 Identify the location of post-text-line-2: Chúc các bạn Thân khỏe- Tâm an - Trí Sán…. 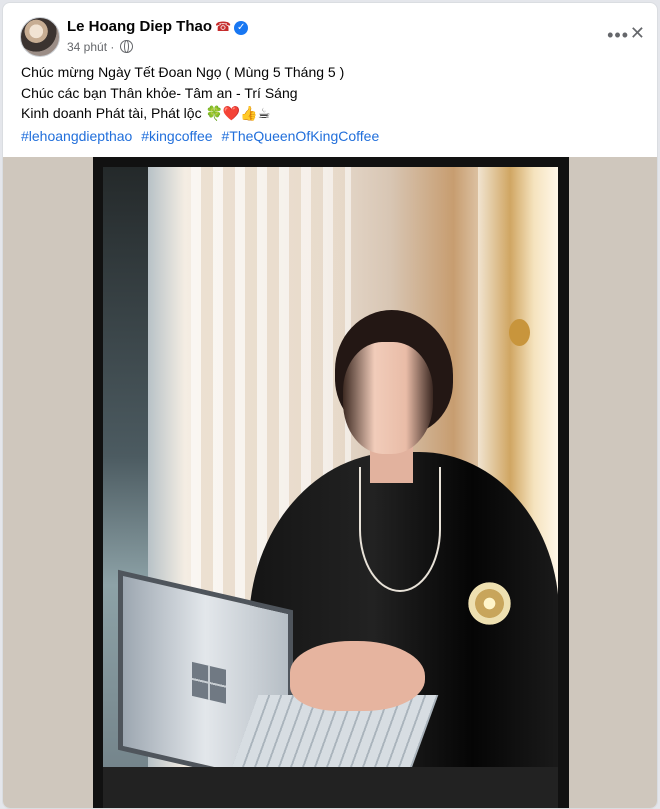
(159, 92).